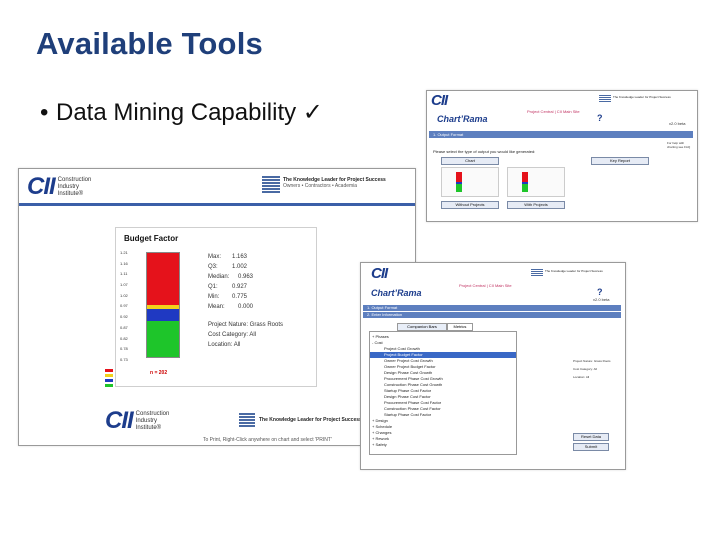 This screenshot has width=720, height=540. I want to click on info-location: Location: All, so click(581, 377).